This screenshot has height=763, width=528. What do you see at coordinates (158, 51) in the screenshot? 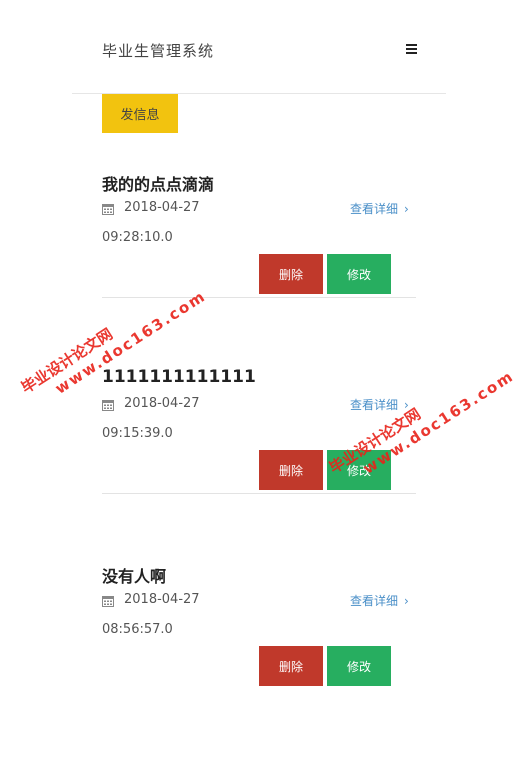
I see `app-title: 毕业生管理系统` at bounding box center [158, 51].